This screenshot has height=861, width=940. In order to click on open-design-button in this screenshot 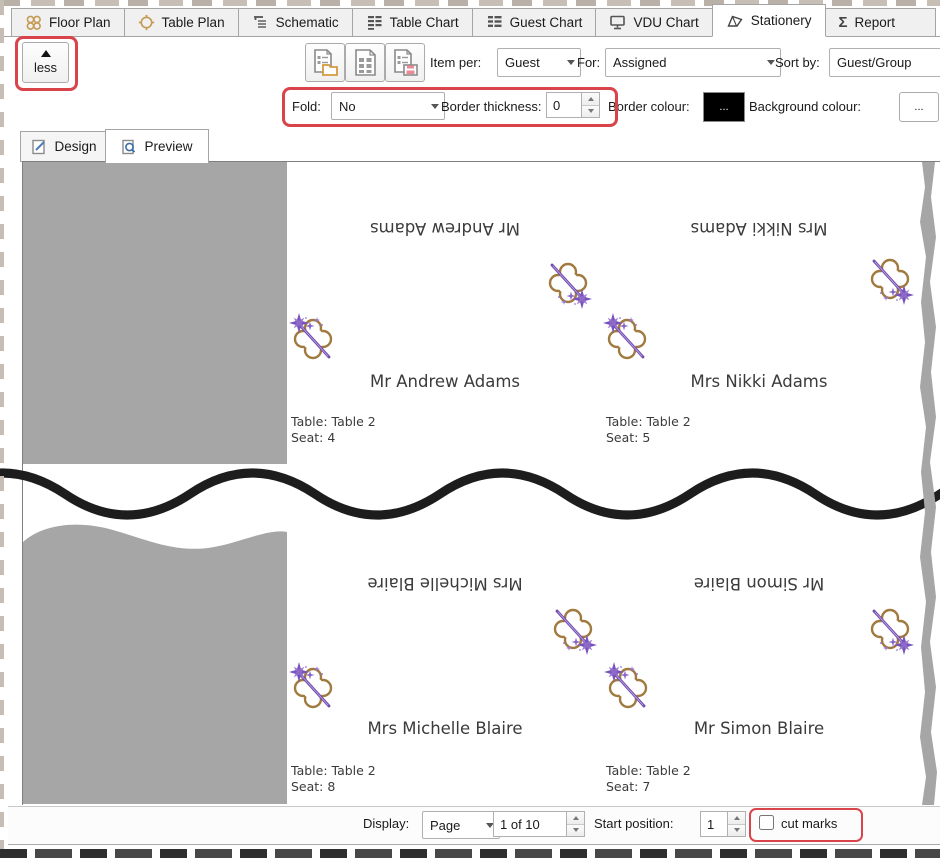, I will do `click(325, 62)`.